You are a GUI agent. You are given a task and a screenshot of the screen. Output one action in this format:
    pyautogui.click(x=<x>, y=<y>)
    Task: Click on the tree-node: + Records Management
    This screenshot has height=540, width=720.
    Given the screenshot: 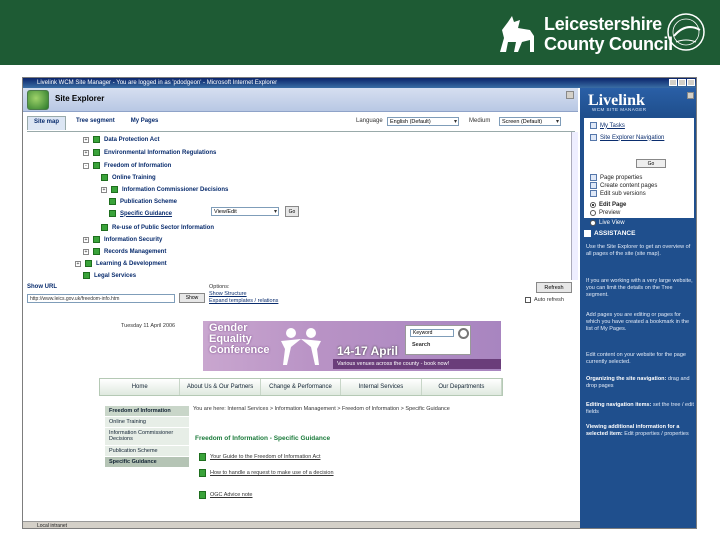 What is the action you would take?
    pyautogui.click(x=124, y=251)
    